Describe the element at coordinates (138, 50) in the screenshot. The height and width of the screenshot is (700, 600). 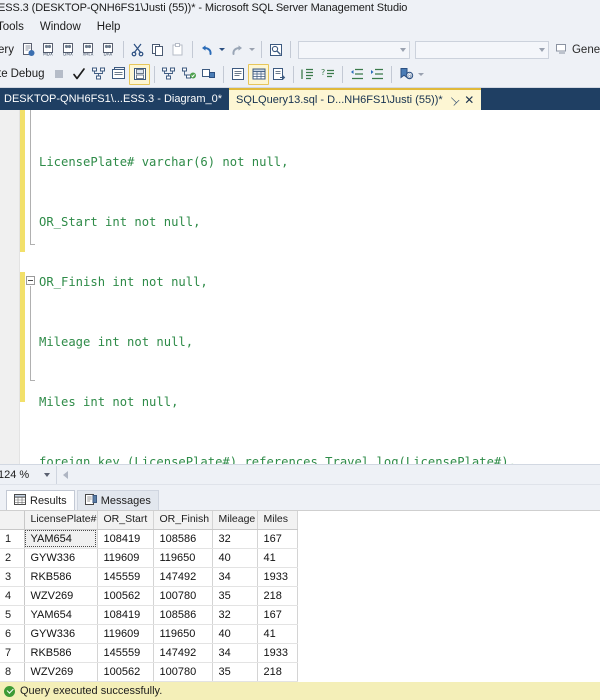
I see `cut-icon` at that location.